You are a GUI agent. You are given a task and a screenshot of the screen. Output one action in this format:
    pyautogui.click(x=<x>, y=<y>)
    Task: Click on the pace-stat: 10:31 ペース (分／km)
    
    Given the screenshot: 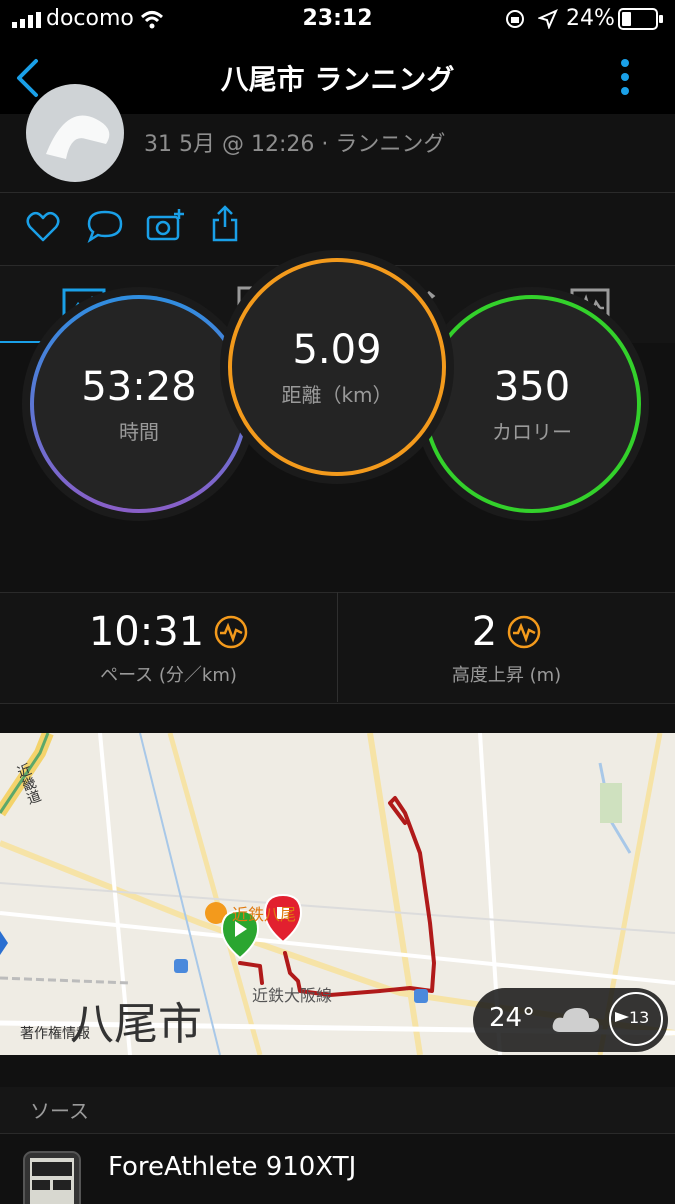 What is the action you would take?
    pyautogui.click(x=168, y=648)
    